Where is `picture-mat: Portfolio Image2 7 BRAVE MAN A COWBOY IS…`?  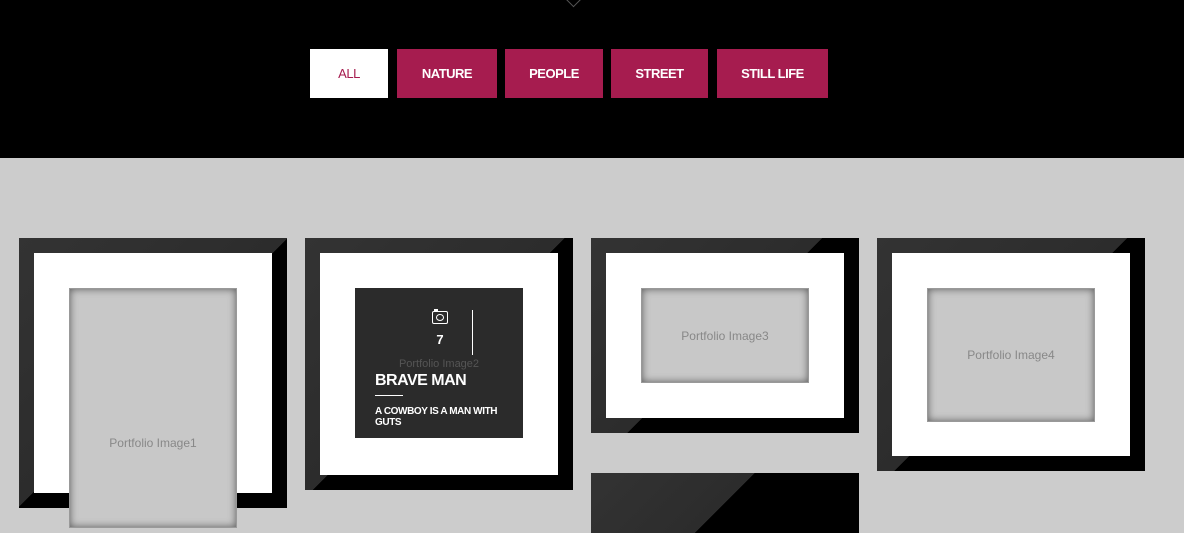
picture-mat: Portfolio Image2 7 BRAVE MAN A COWBOY IS… is located at coordinates (439, 364).